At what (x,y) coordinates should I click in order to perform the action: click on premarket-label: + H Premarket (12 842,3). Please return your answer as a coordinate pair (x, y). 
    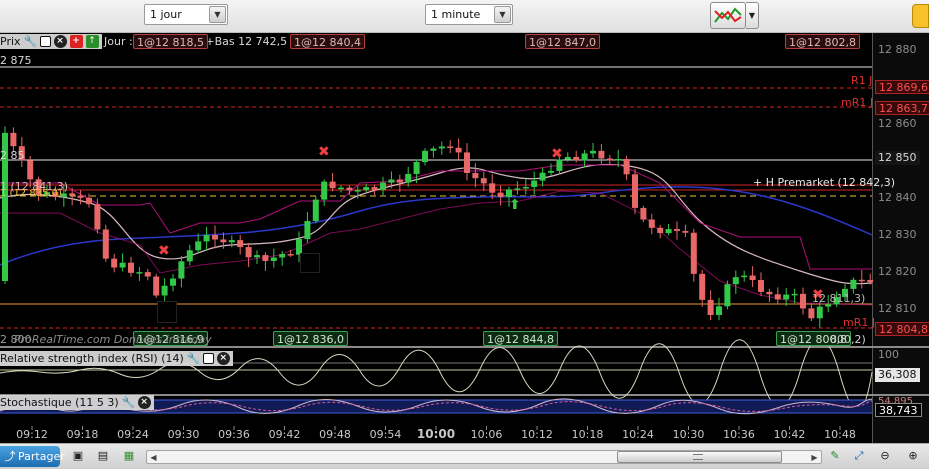
    Looking at the image, I should click on (824, 182).